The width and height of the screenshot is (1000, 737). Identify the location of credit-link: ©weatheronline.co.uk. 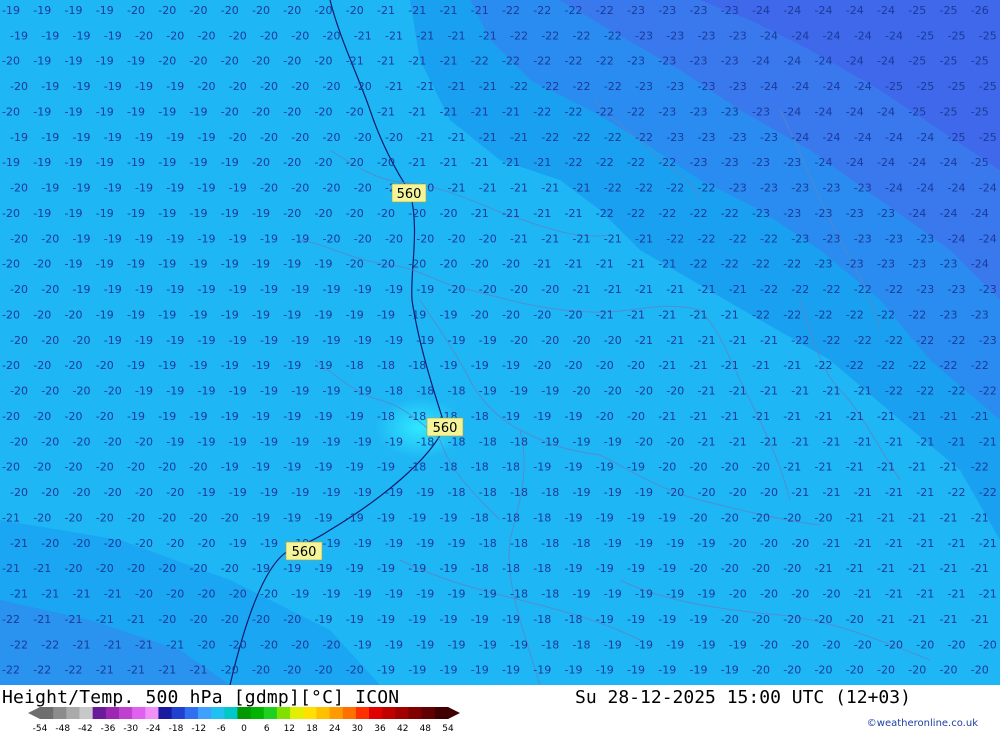
(922, 723).